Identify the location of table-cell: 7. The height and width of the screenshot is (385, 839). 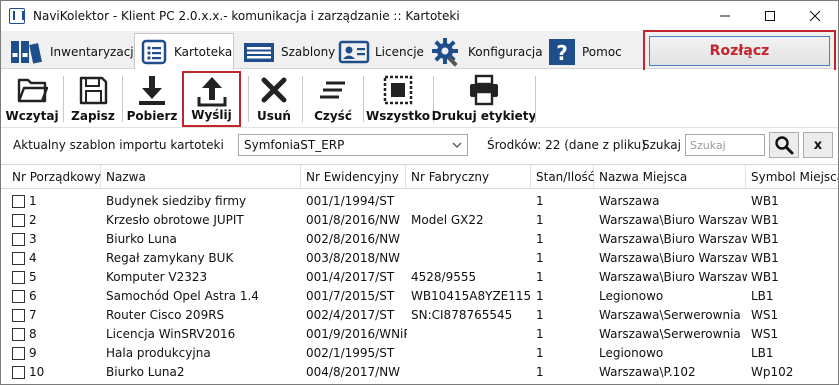
(33, 315).